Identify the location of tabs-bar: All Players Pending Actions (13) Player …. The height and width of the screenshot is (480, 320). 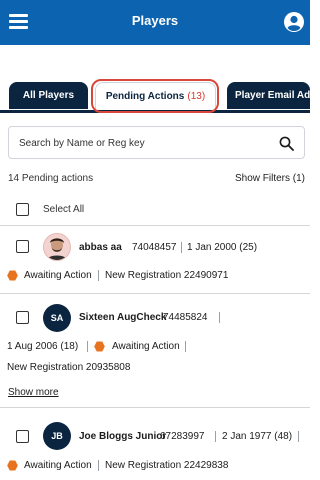
(155, 79).